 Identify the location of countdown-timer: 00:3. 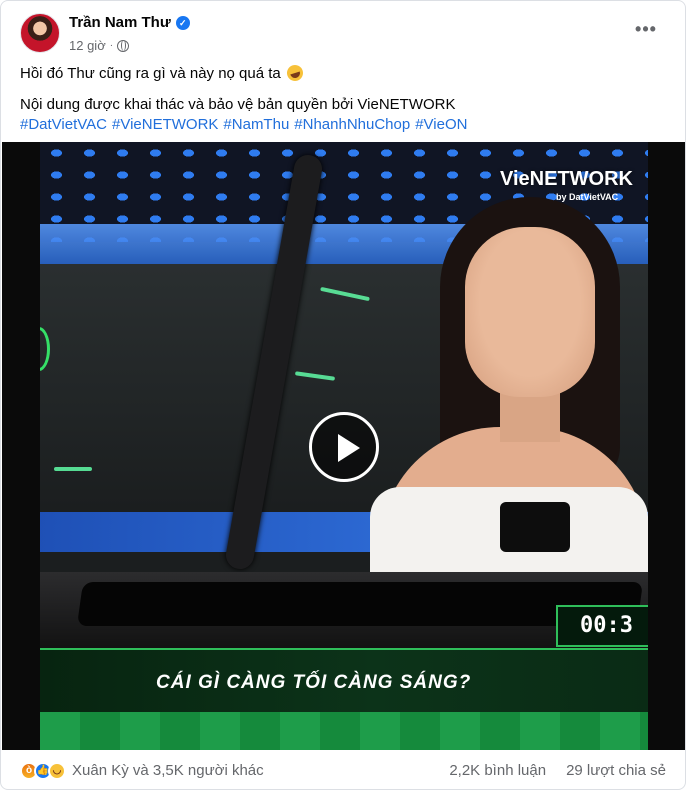
(602, 626).